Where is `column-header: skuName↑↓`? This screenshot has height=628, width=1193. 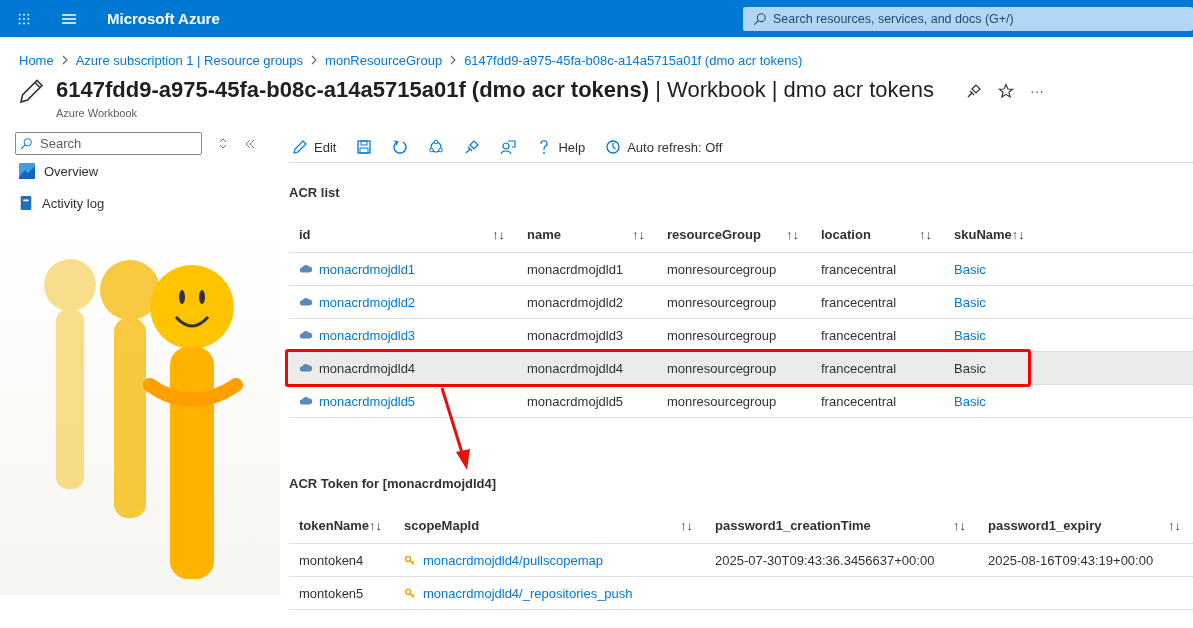
column-header: skuName↑↓ is located at coordinates (1068, 234).